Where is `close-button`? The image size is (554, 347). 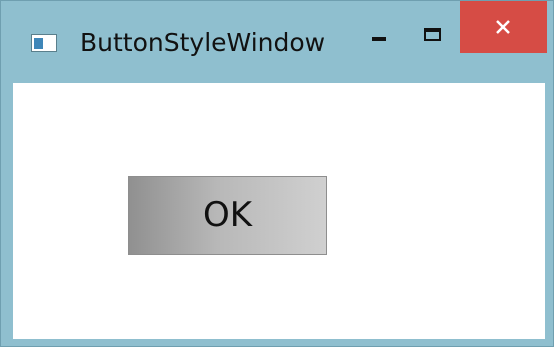 close-button is located at coordinates (503, 27).